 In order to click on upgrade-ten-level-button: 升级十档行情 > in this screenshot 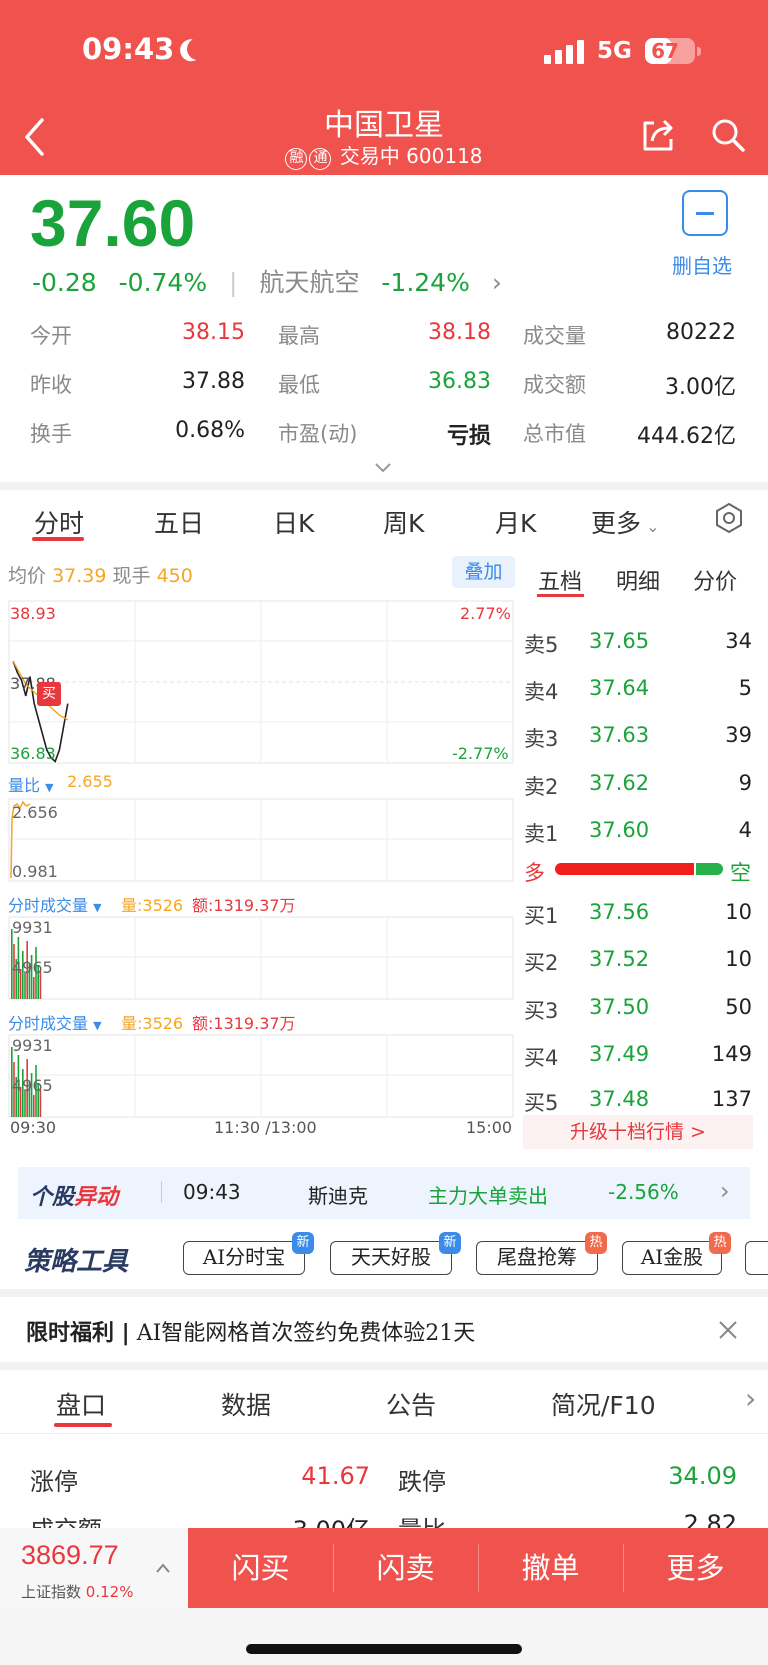, I will do `click(638, 1132)`.